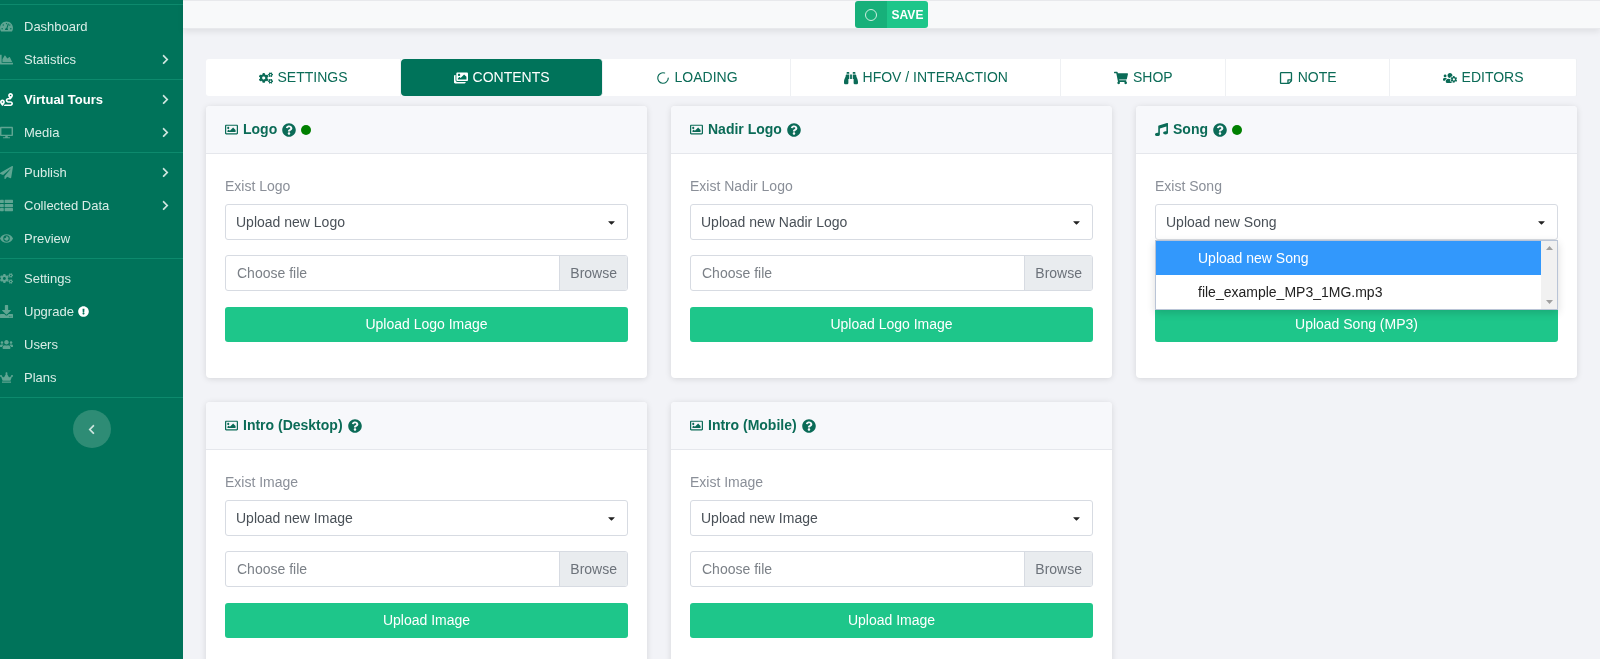 Image resolution: width=1600 pixels, height=659 pixels. What do you see at coordinates (752, 425) in the screenshot?
I see `card-title: Intro (Mobile)` at bounding box center [752, 425].